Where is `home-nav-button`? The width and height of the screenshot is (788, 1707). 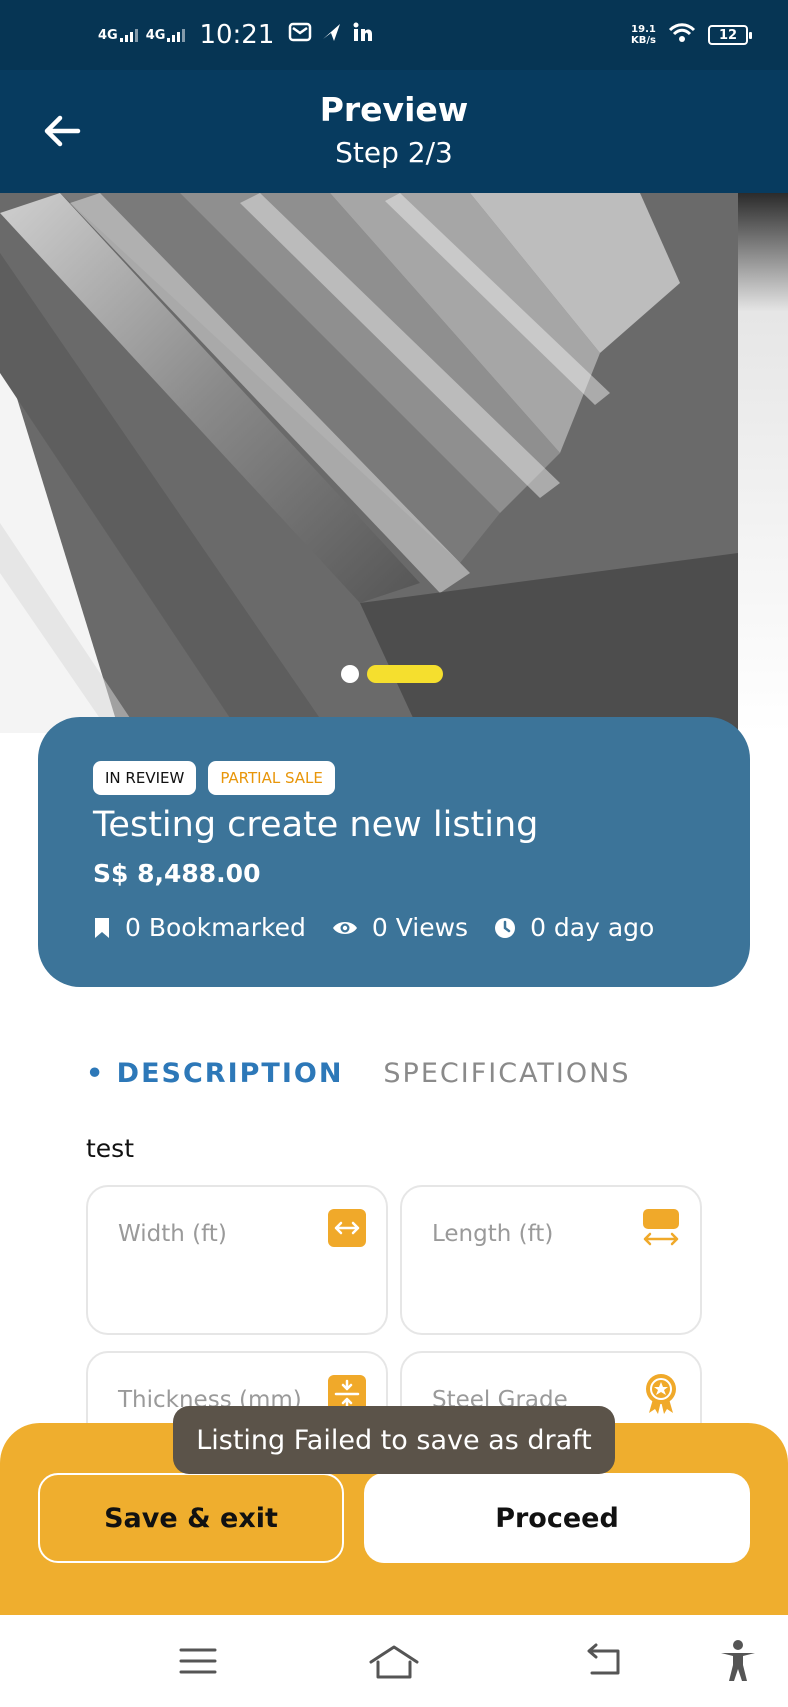
home-nav-button is located at coordinates (394, 1661).